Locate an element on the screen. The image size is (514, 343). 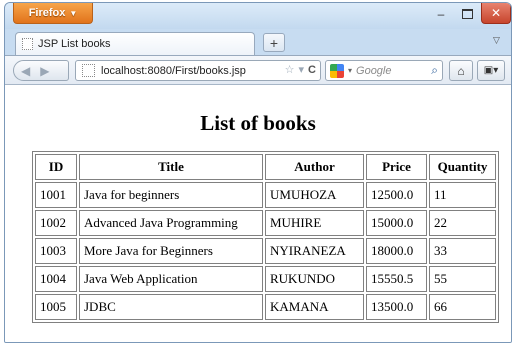
cell-title: More Java for Beginners is located at coordinates (171, 251).